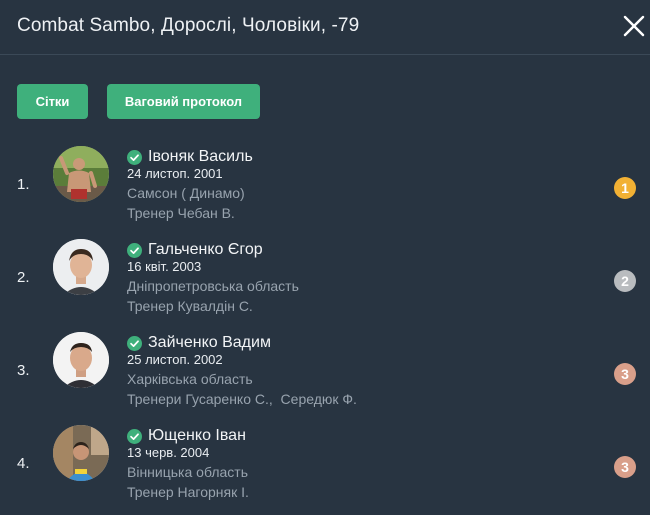  I want to click on athlete-name-row: Ющенко Іван, so click(186, 436).